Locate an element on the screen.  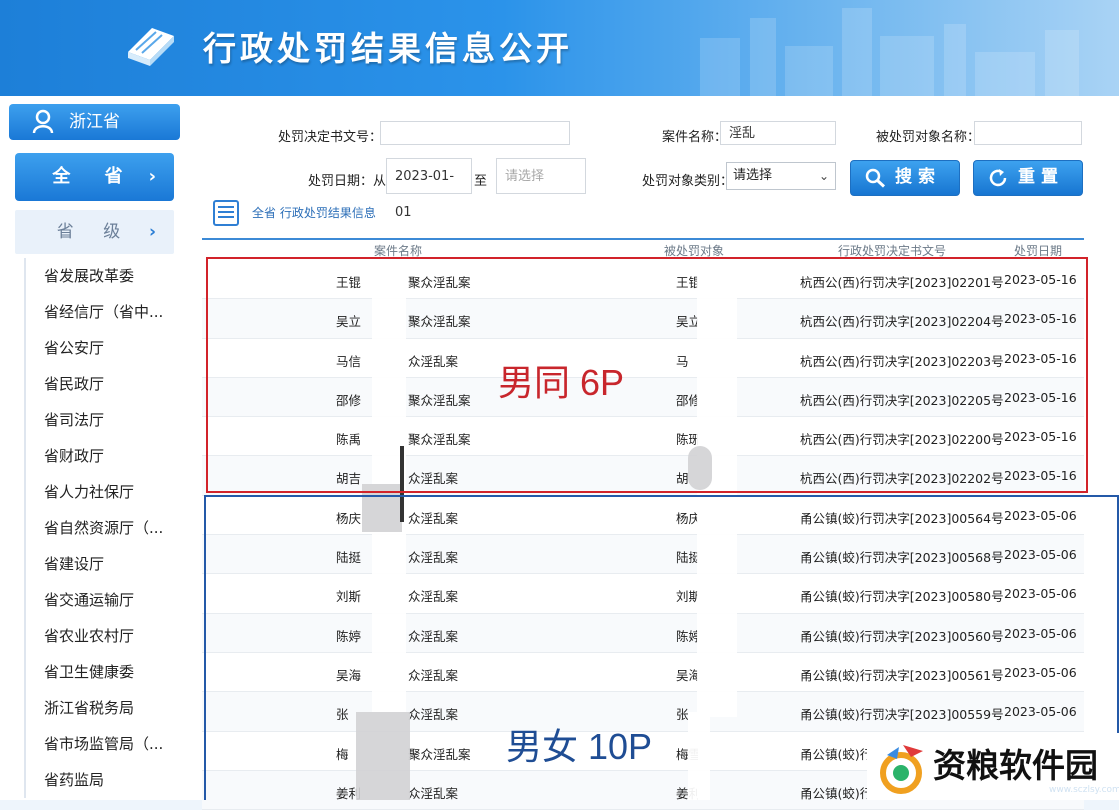
date-to-label: 至 is located at coordinates (481, 181).